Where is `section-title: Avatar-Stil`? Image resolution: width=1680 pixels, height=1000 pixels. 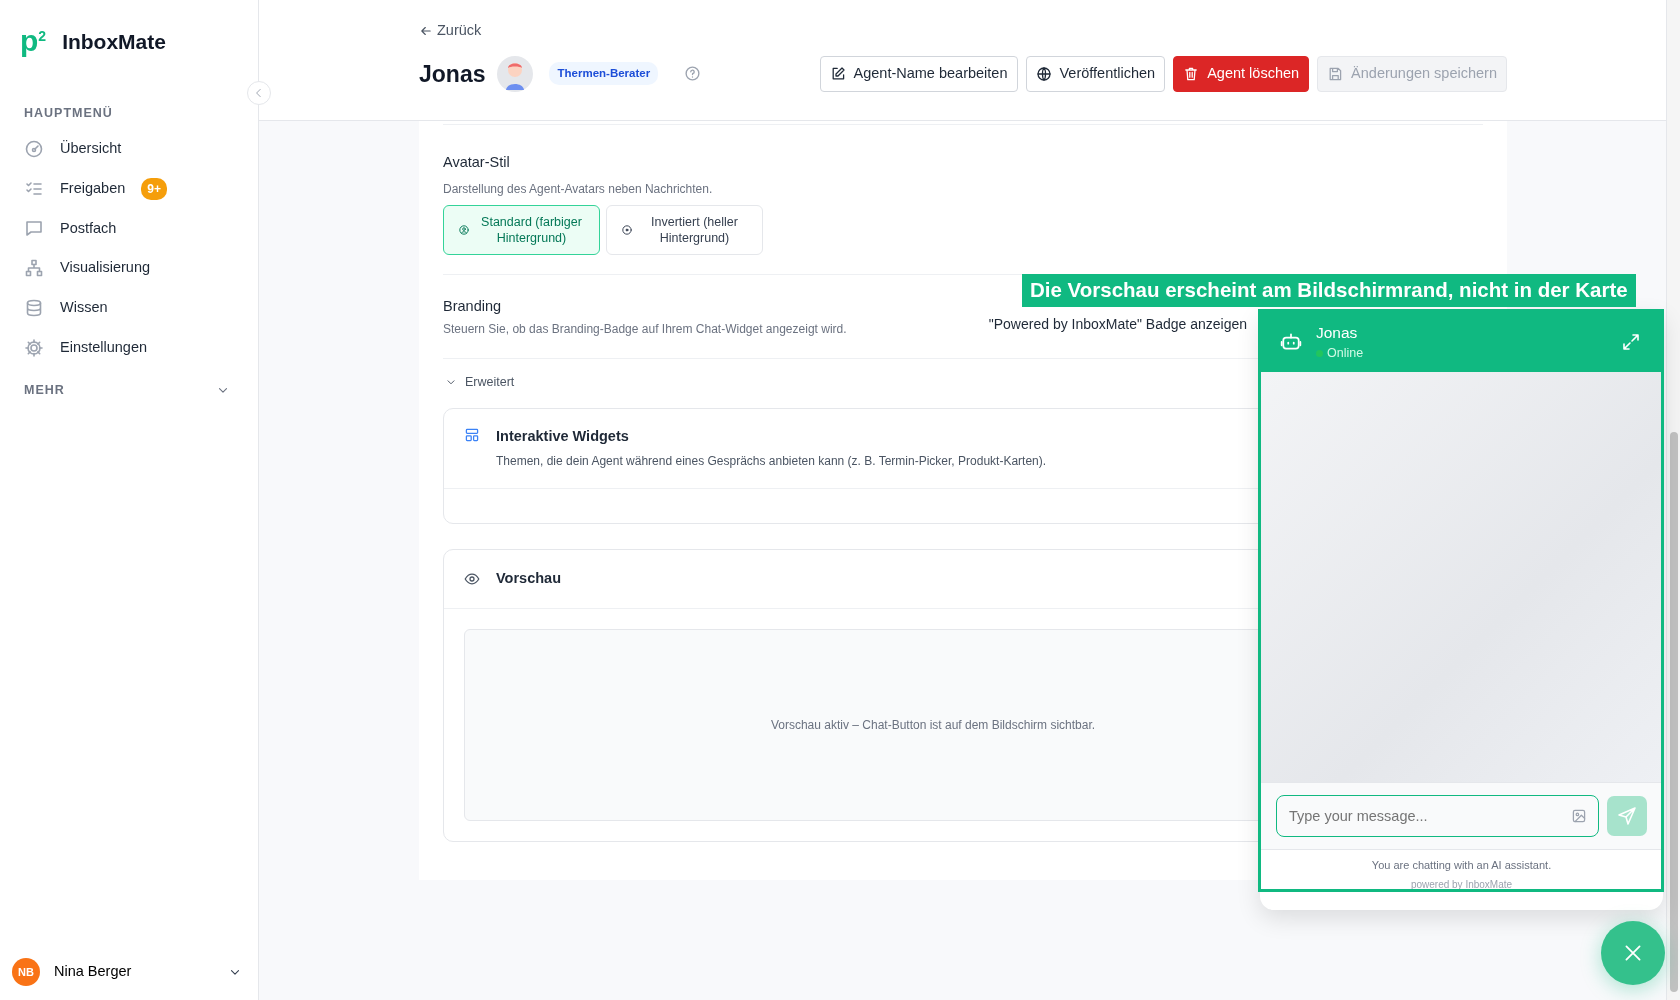 section-title: Avatar-Stil is located at coordinates (477, 162).